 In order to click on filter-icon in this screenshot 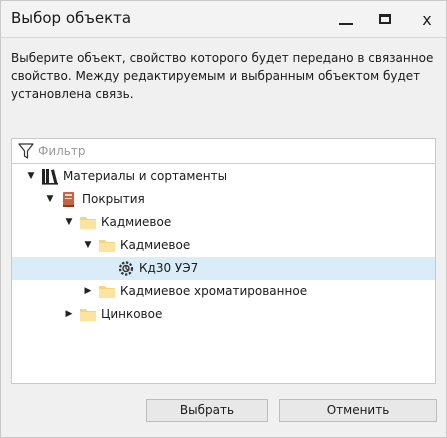, I will do `click(26, 151)`.